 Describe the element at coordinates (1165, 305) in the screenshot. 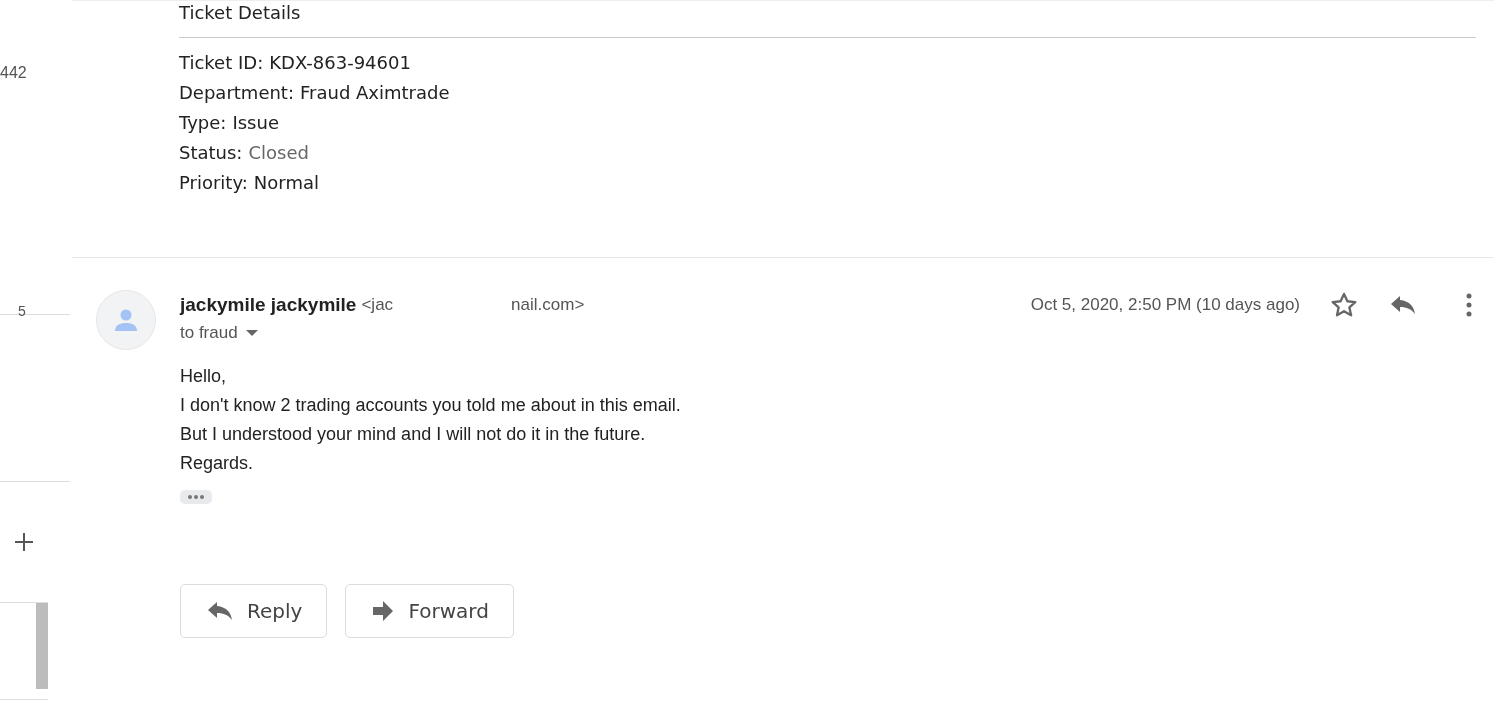

I see `message-date: Oct 5, 2020, 2:50 PM (10 days ago)` at that location.